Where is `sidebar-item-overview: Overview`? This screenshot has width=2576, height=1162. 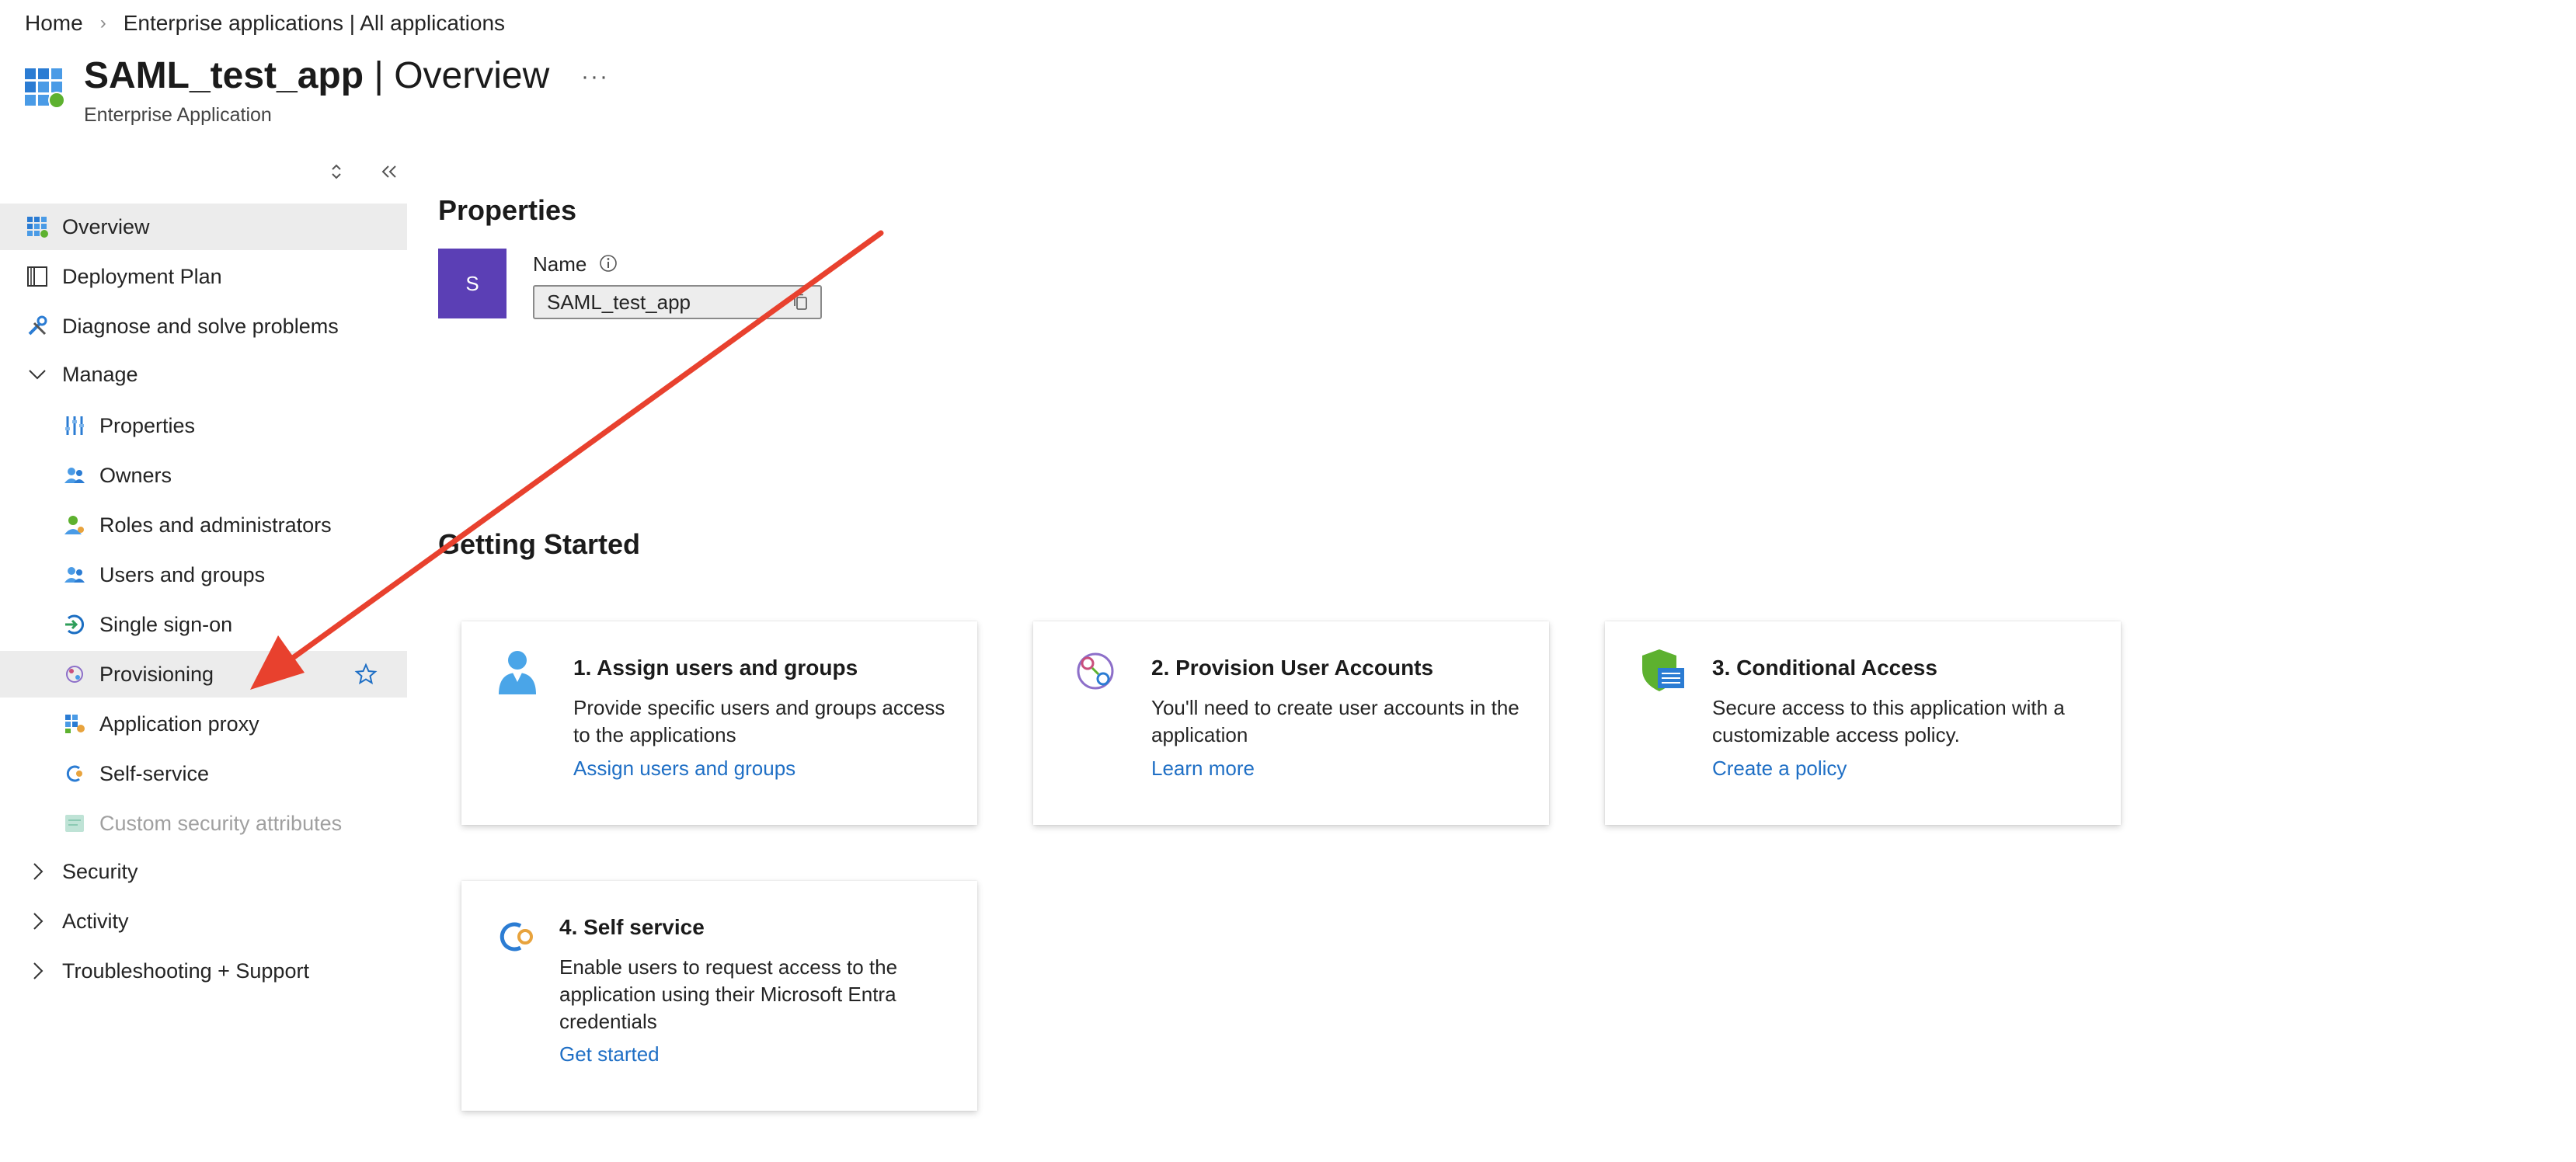 sidebar-item-overview: Overview is located at coordinates (203, 227).